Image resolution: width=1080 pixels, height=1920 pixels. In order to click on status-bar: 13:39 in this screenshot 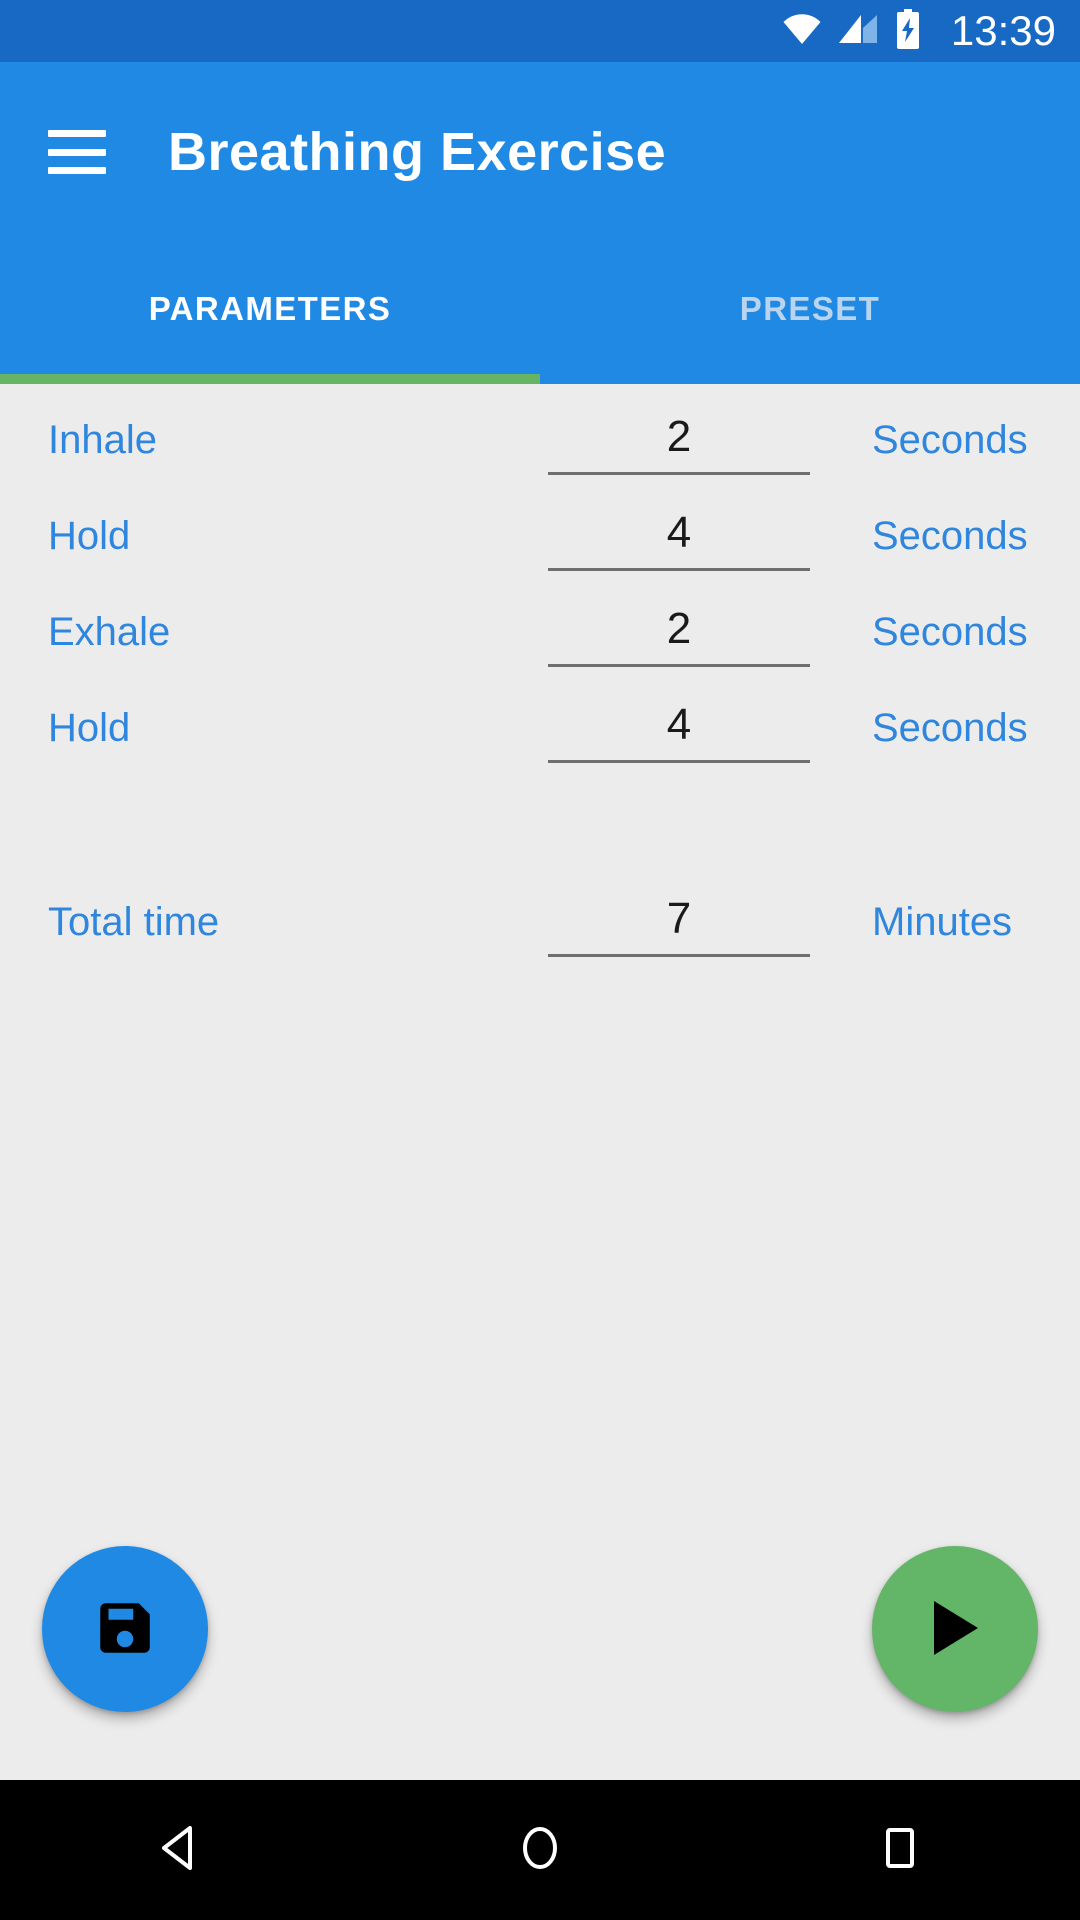, I will do `click(540, 31)`.